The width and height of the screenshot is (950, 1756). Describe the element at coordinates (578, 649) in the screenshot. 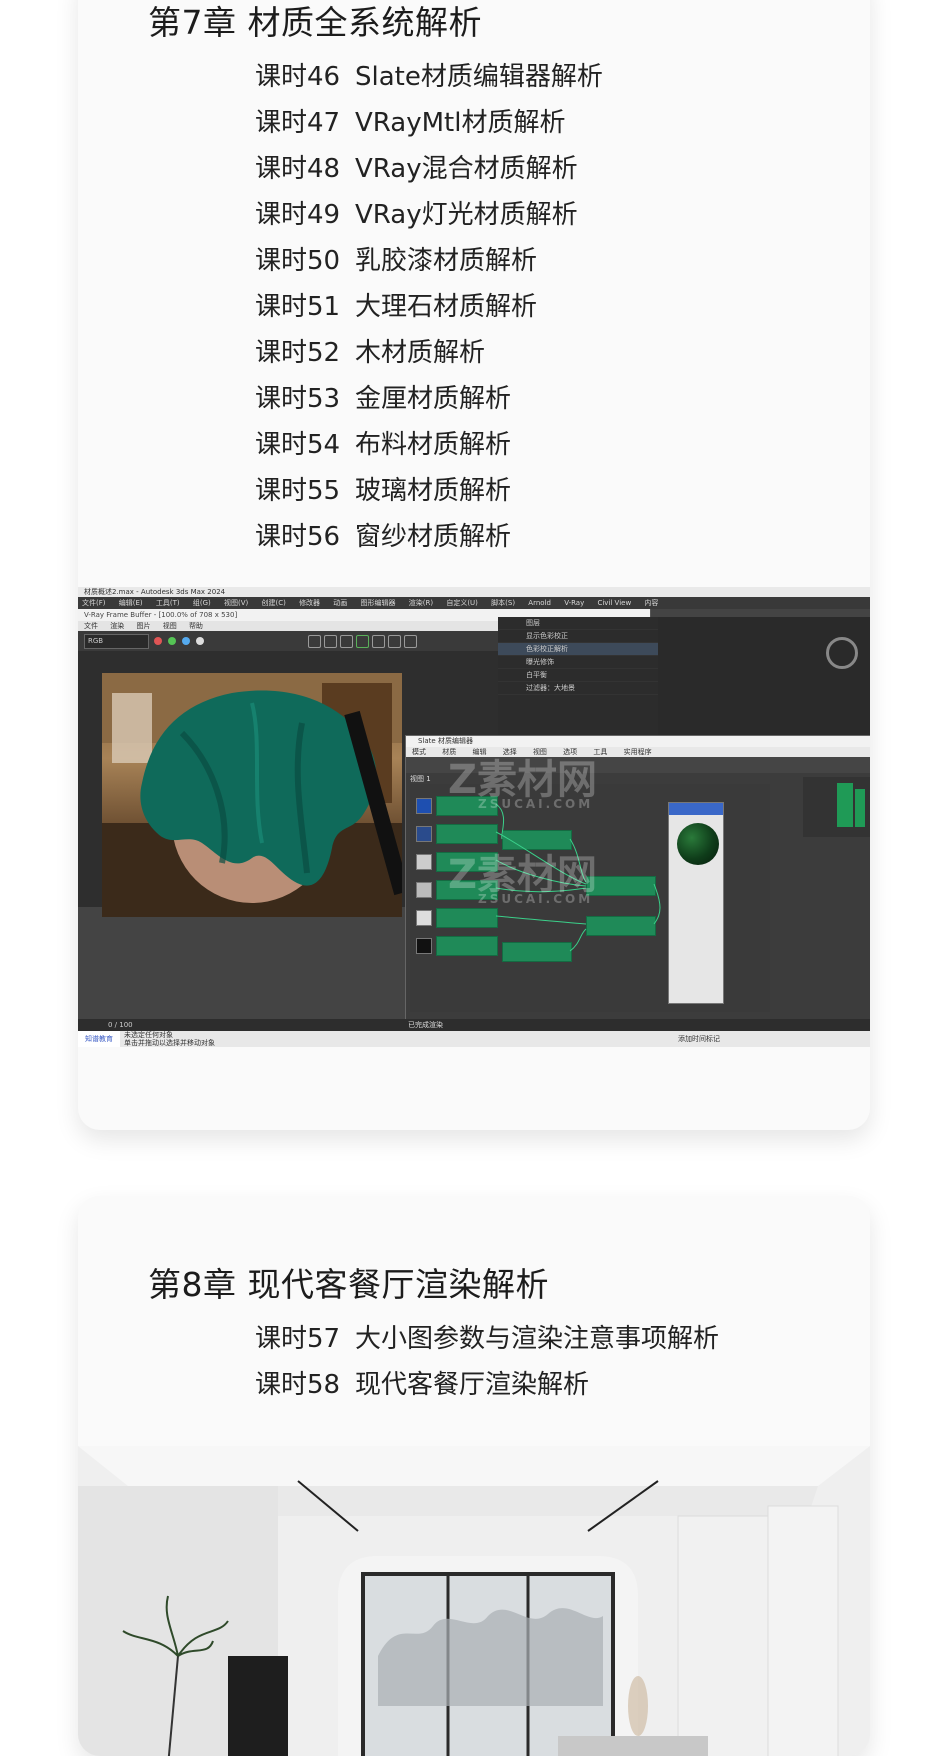

I see `layer-item-selected: 色彩校正解析` at that location.